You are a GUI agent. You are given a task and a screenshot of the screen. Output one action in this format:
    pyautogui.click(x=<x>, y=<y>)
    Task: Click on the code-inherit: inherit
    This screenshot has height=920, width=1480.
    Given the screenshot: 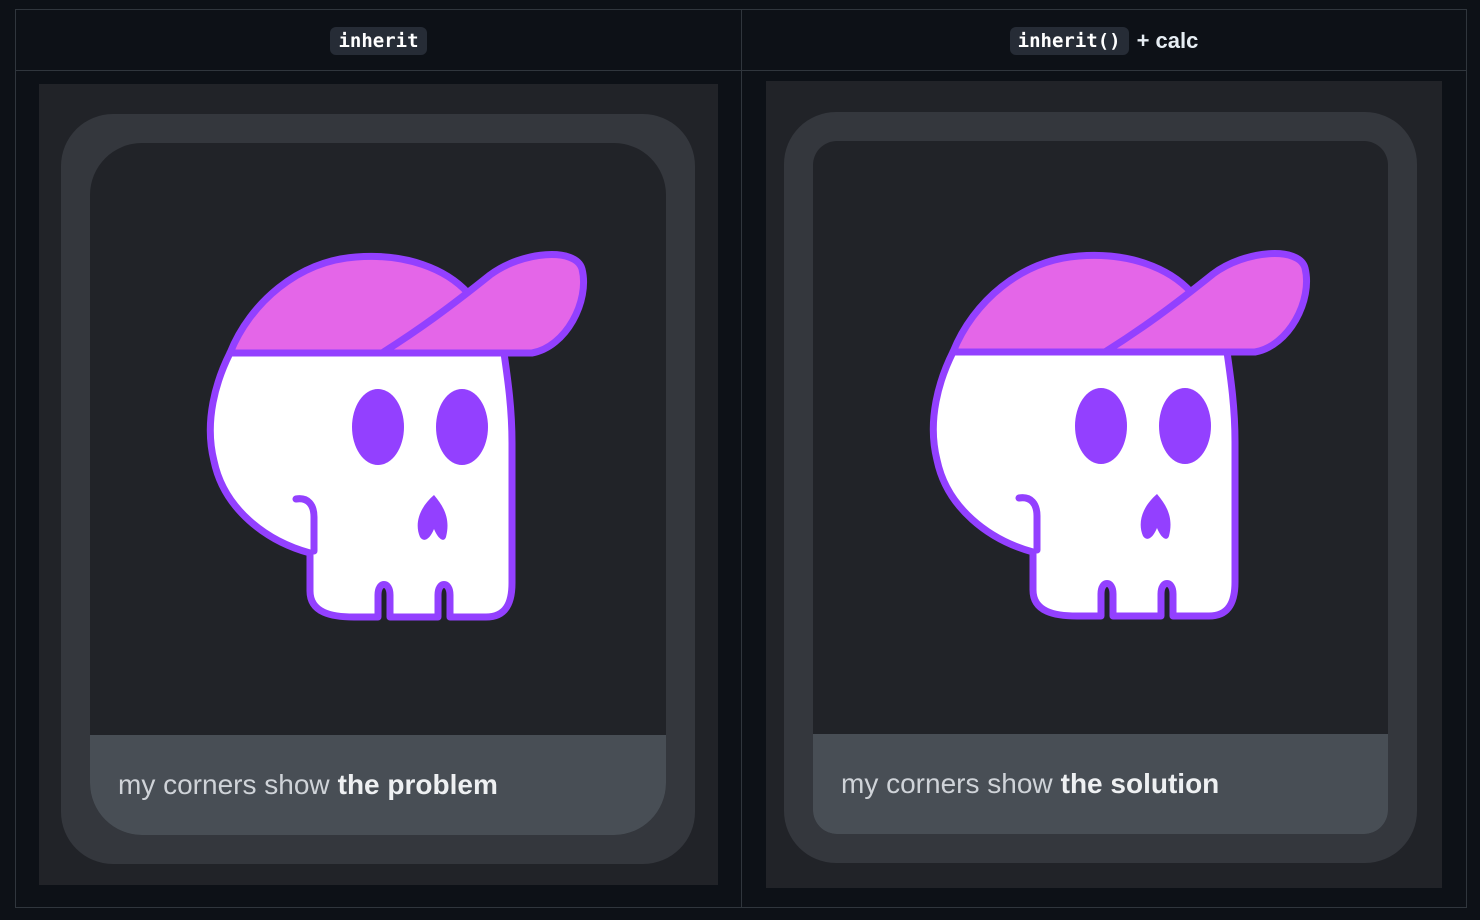 What is the action you would take?
    pyautogui.click(x=378, y=40)
    